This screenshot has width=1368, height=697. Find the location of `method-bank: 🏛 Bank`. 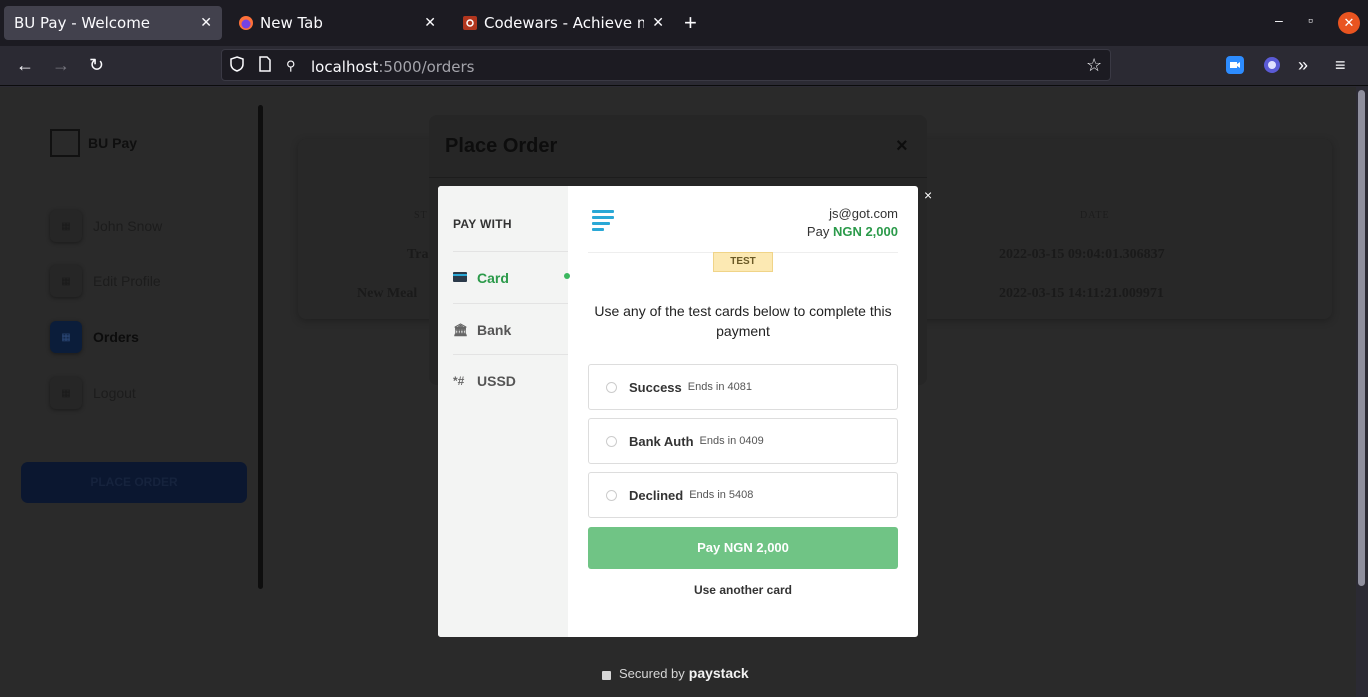

method-bank: 🏛 Bank is located at coordinates (510, 329).